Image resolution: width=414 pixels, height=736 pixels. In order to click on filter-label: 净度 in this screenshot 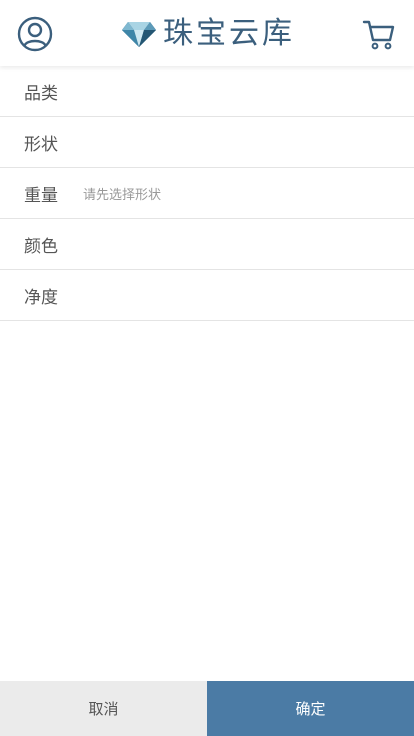, I will do `click(41, 297)`.